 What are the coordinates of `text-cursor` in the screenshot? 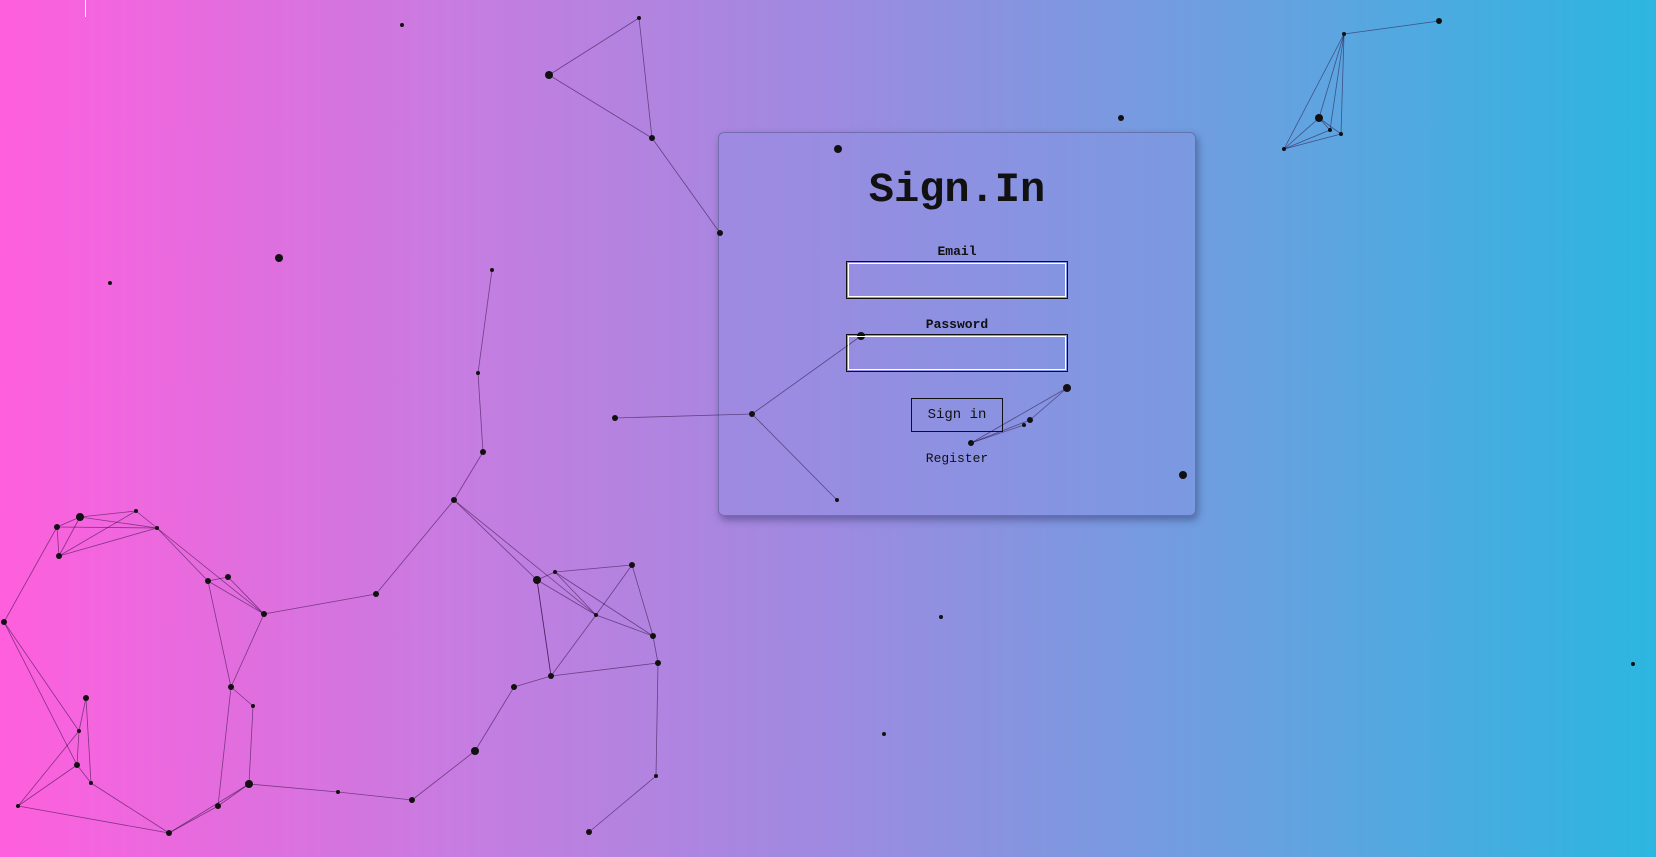 It's located at (85, 8).